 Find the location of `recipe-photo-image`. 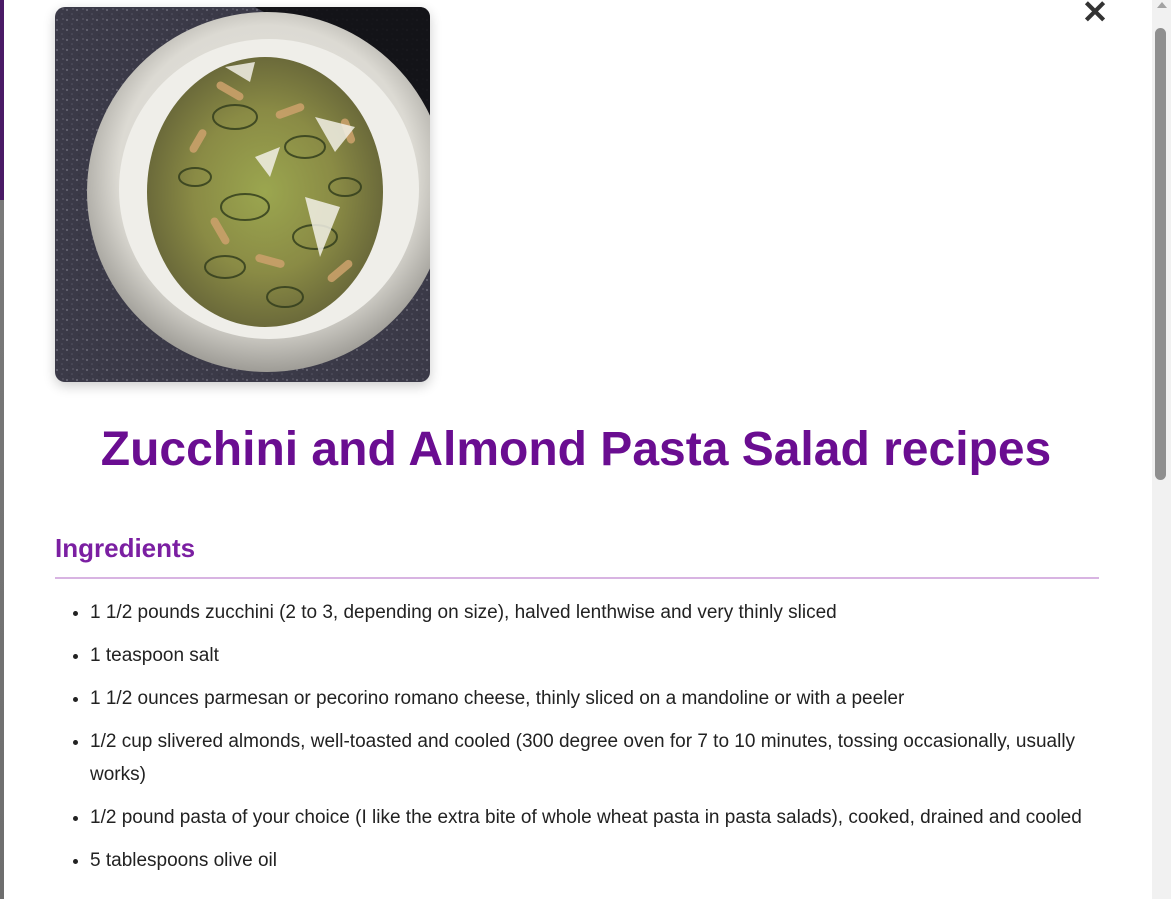

recipe-photo-image is located at coordinates (242, 194).